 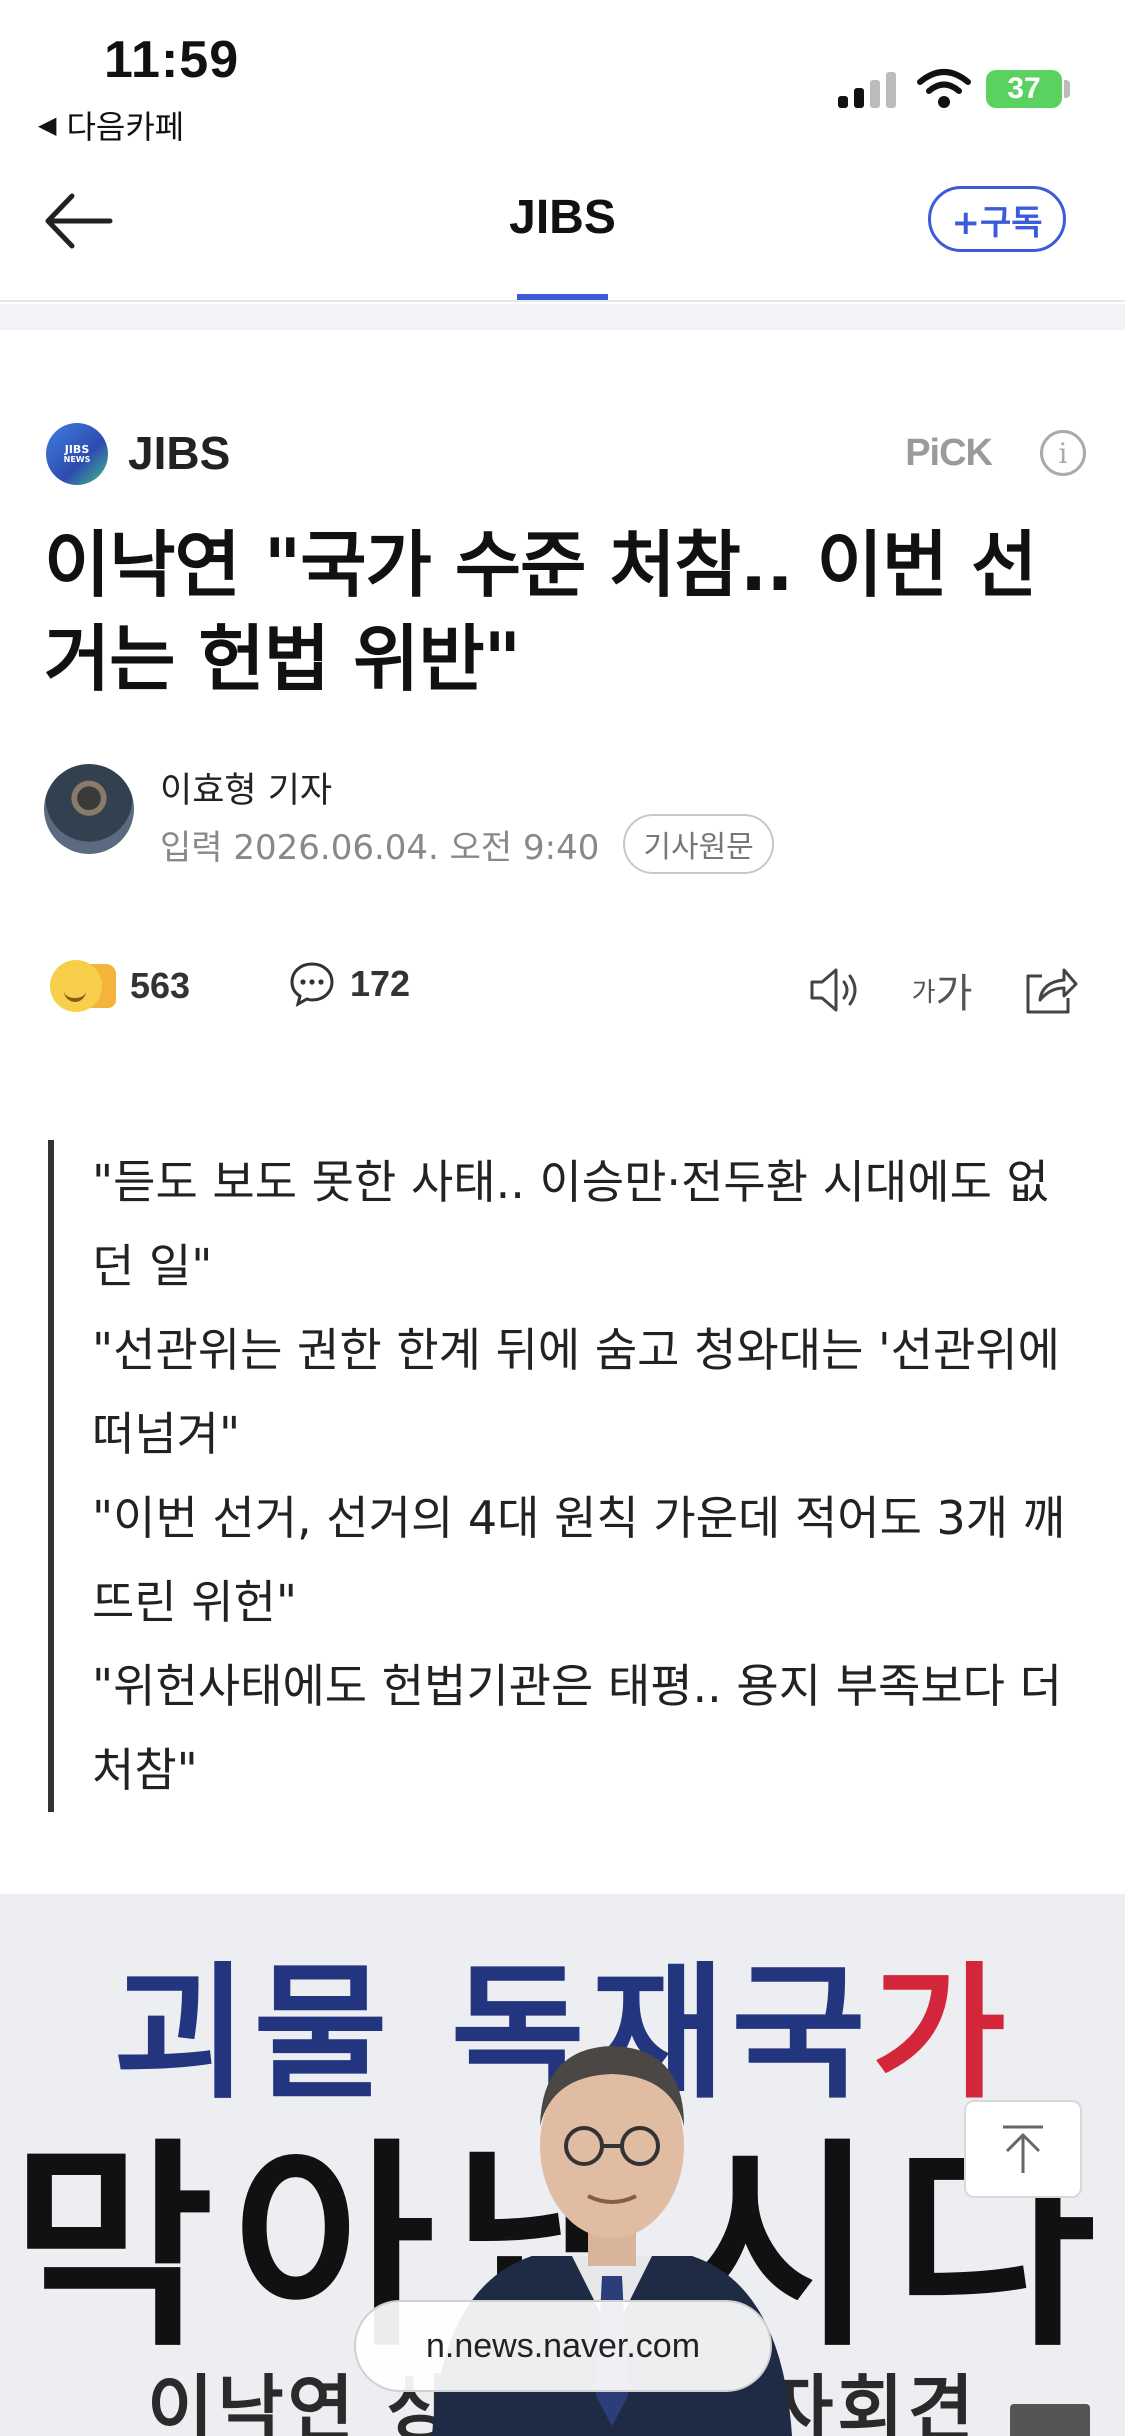 I want to click on back-to-app-link: ◀ 다음카페, so click(x=111, y=125).